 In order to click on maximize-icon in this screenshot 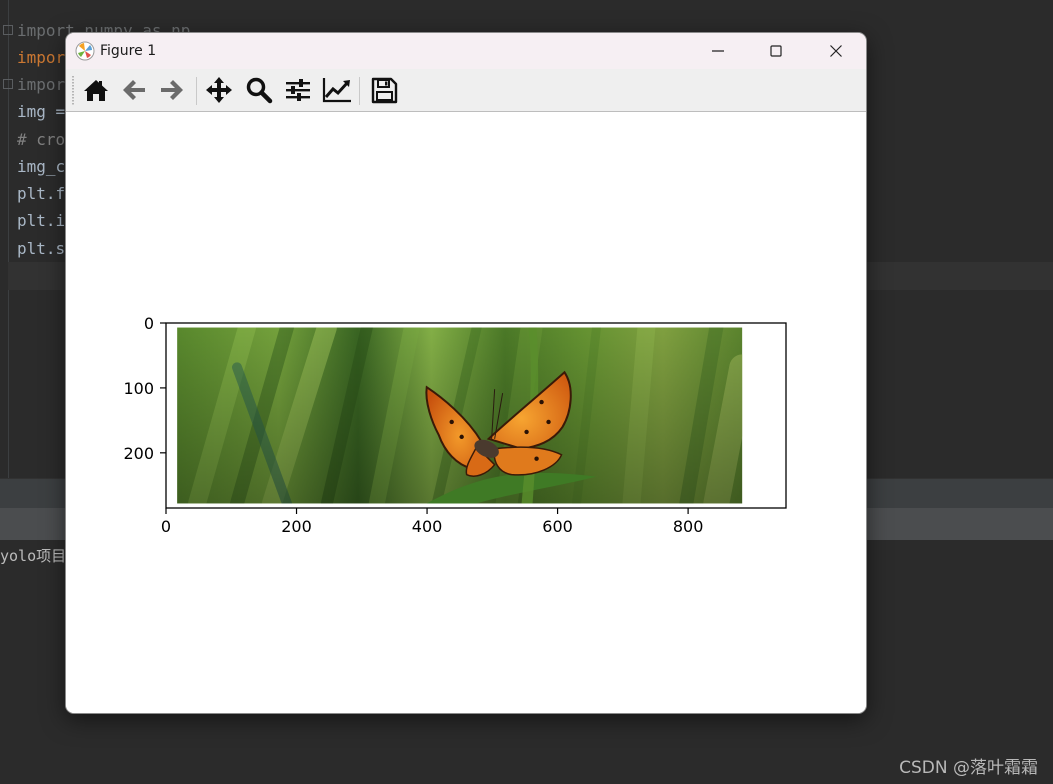, I will do `click(776, 51)`.